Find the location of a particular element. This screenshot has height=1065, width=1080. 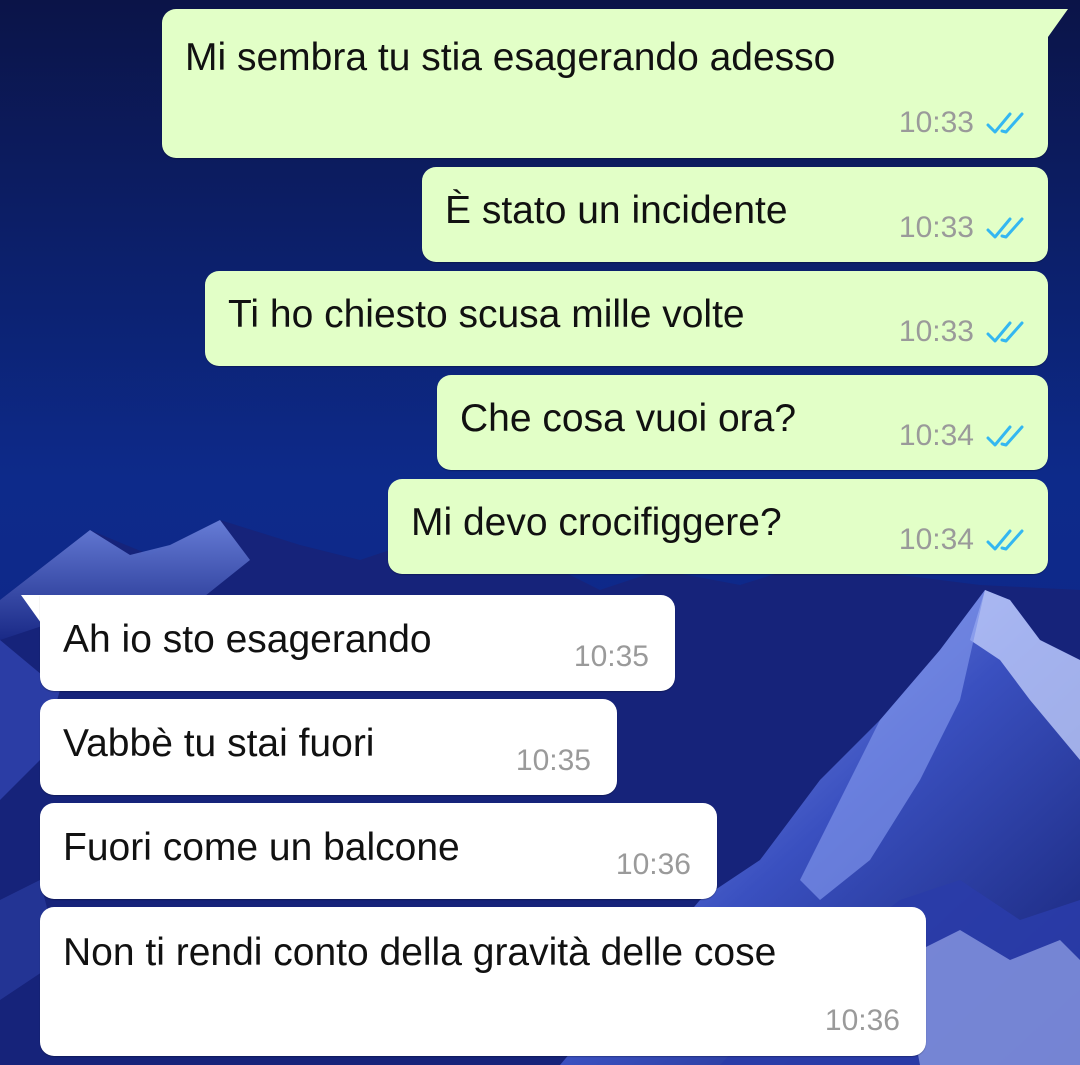

message-bubble-outgoing: Mi devo crocifiggere? 10:34 is located at coordinates (718, 526).